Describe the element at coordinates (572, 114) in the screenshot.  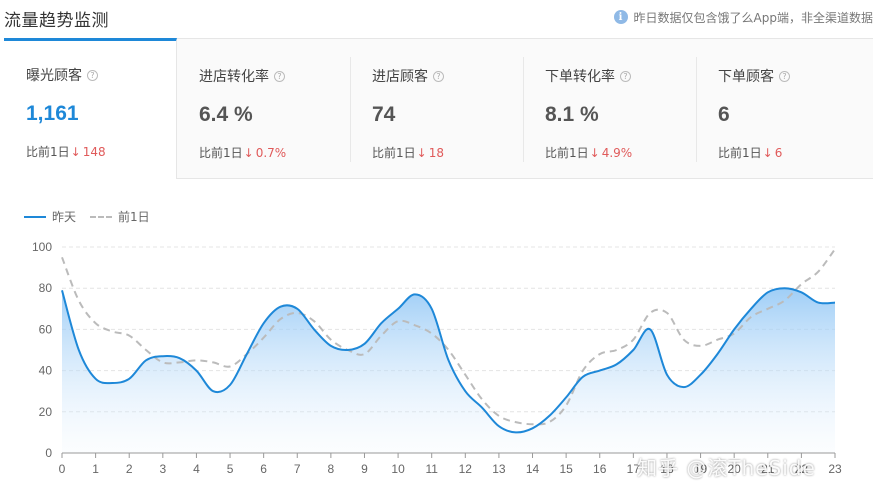
I see `kpi-value: 8.1 %` at that location.